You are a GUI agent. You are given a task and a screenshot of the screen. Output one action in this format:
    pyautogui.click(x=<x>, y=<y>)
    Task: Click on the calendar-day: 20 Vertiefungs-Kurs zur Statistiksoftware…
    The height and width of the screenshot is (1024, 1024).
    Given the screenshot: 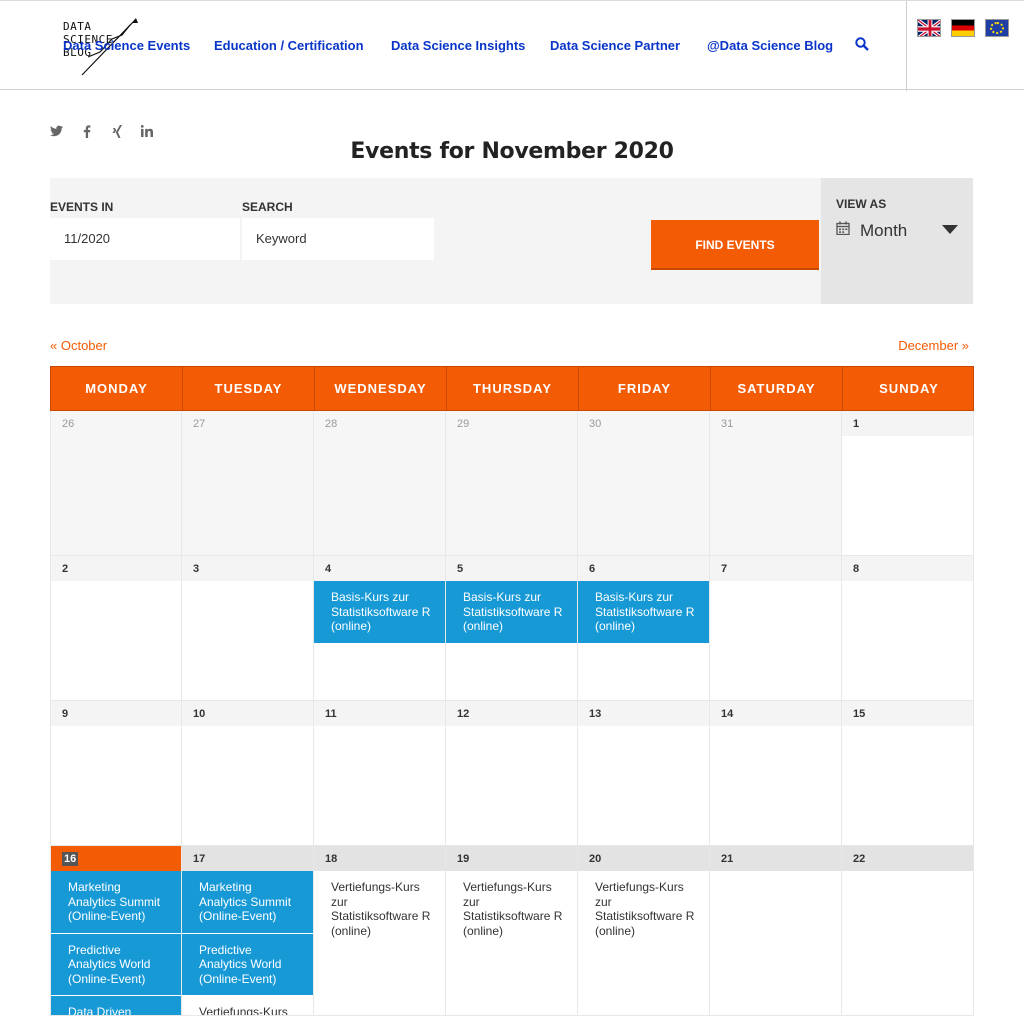 What is the action you would take?
    pyautogui.click(x=644, y=931)
    